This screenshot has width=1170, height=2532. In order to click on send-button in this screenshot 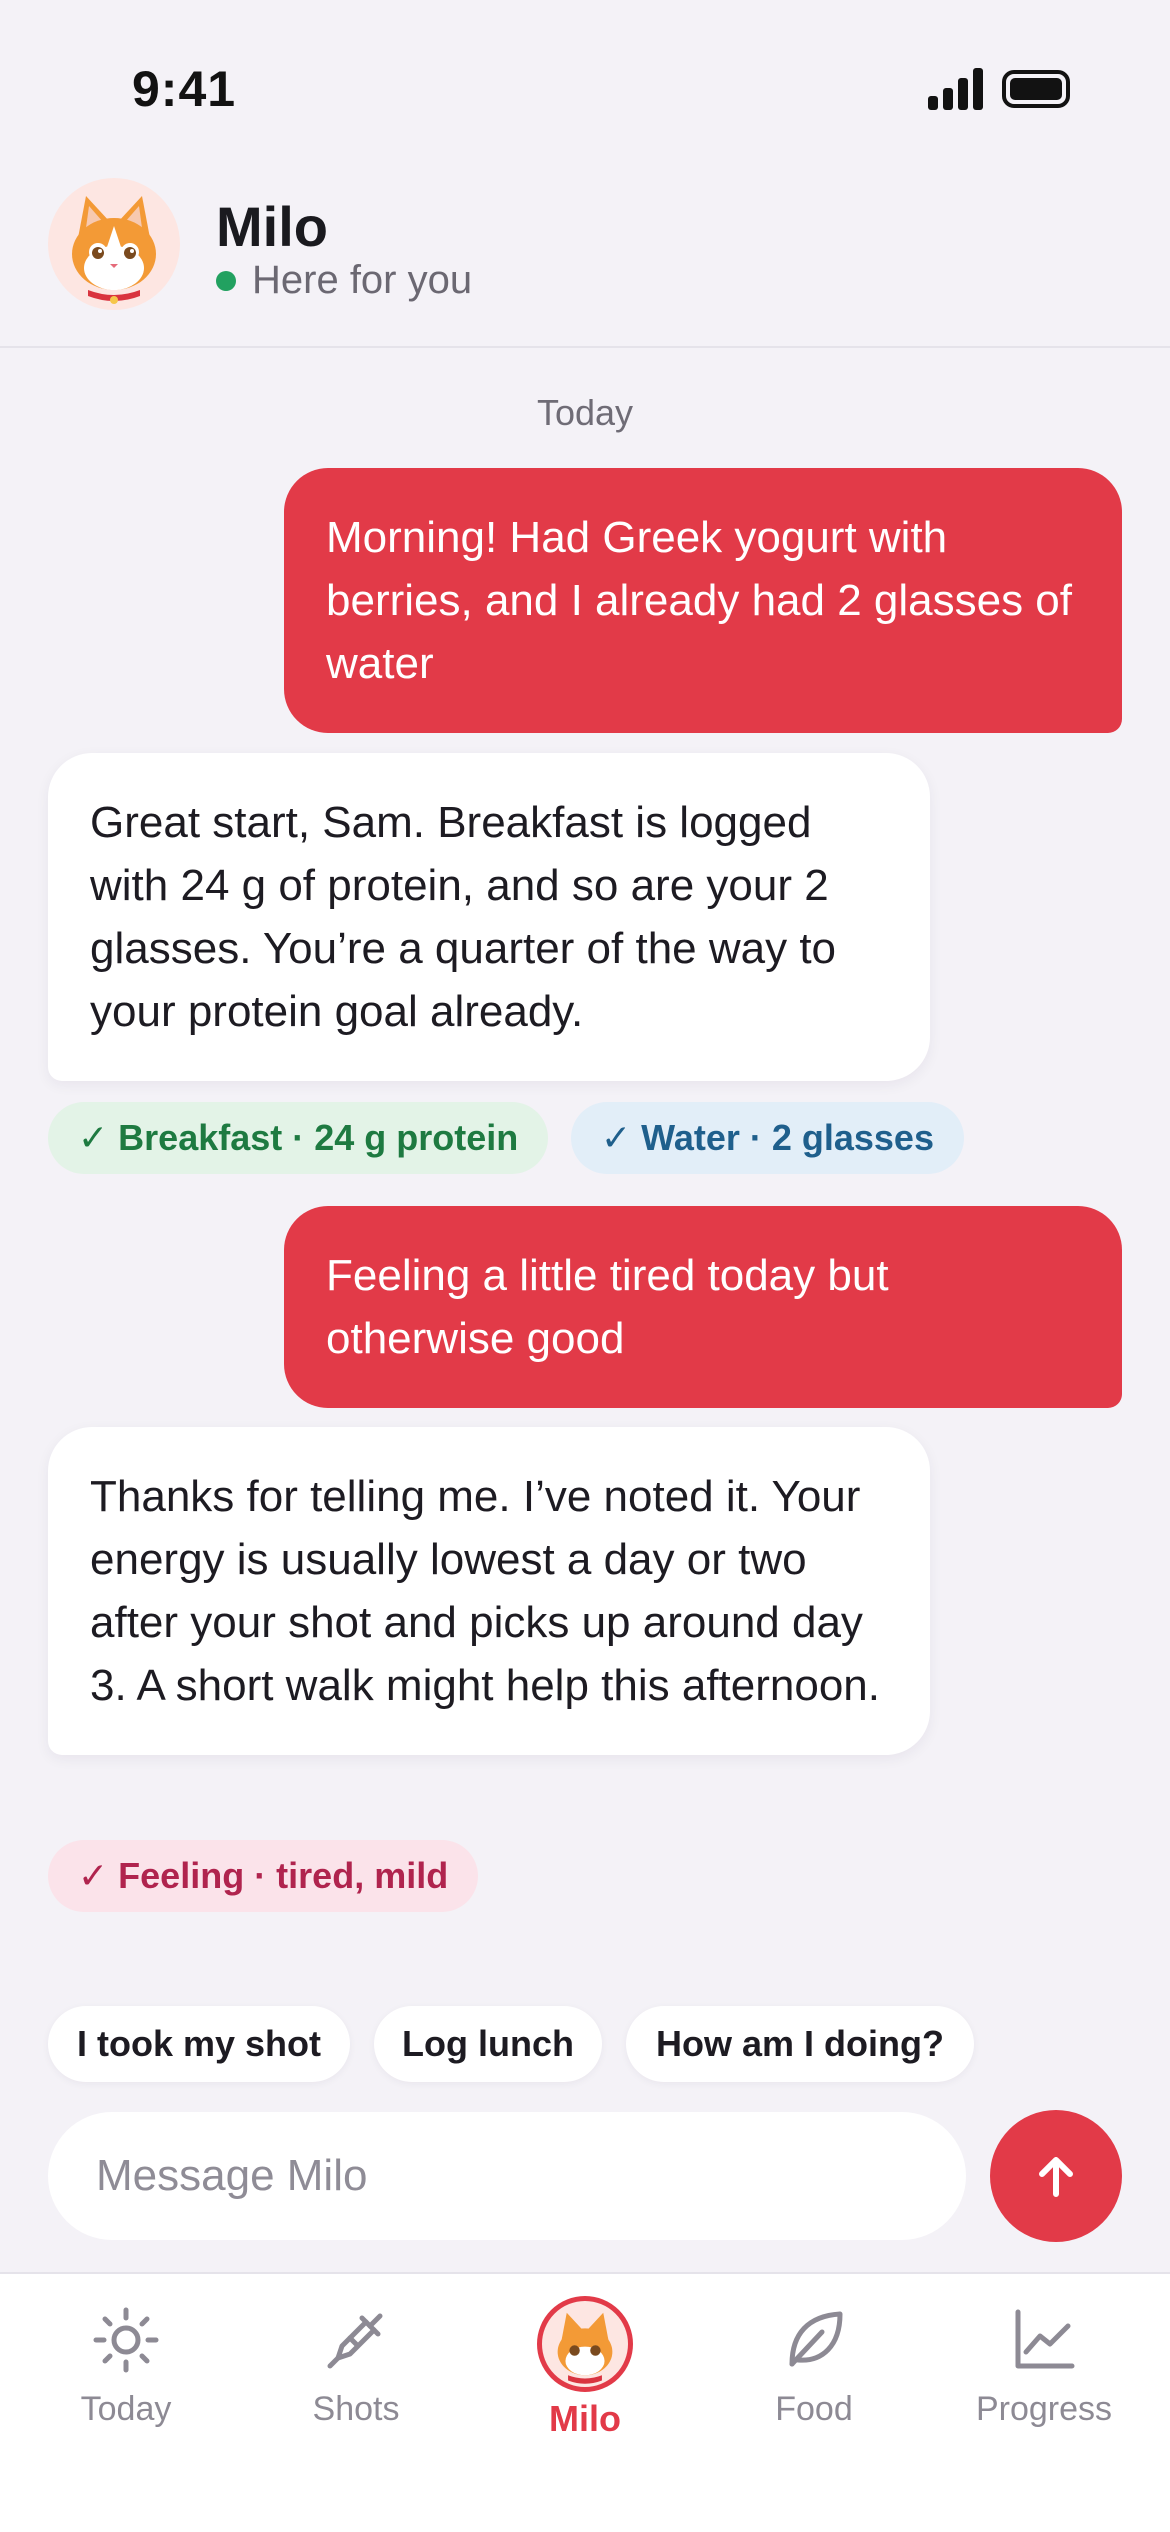, I will do `click(1056, 2176)`.